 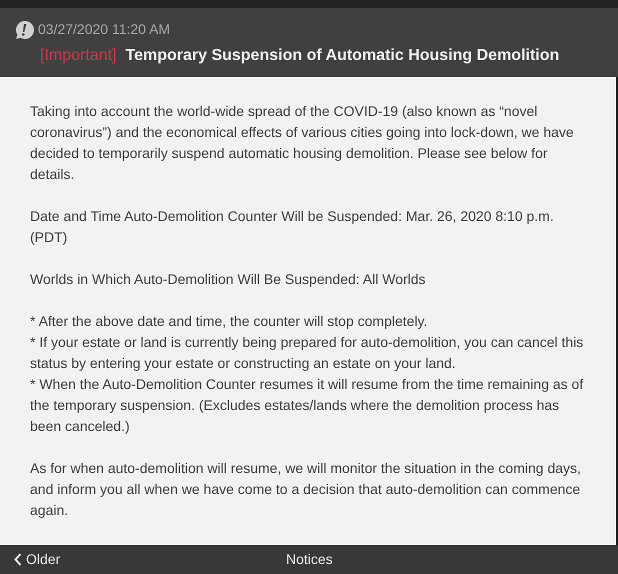 What do you see at coordinates (292, 227) in the screenshot?
I see `paragraph: Date and Time Auto-Demolition Counter Will be Suspended: Mar. 26, 2020 8:10 p.m. (PDT)` at bounding box center [292, 227].